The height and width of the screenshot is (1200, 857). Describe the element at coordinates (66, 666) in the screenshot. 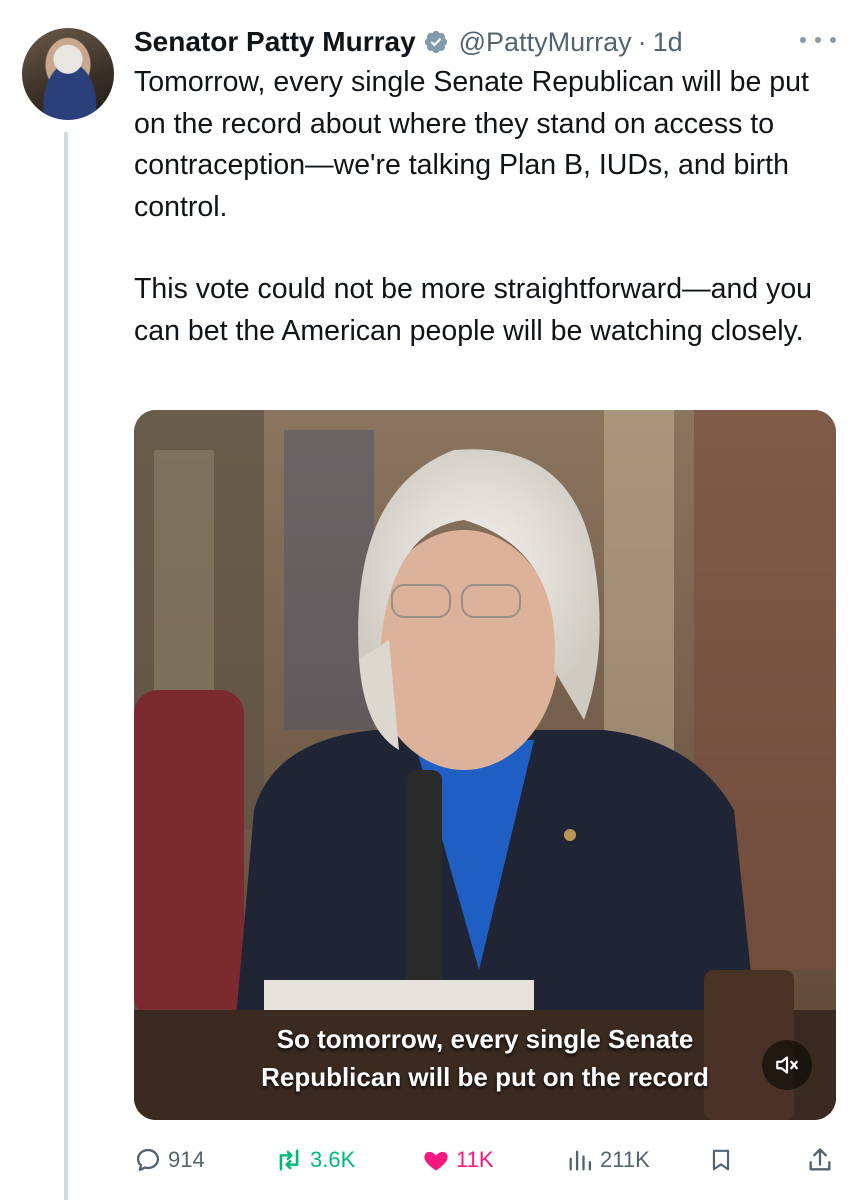

I see `thread-line` at that location.